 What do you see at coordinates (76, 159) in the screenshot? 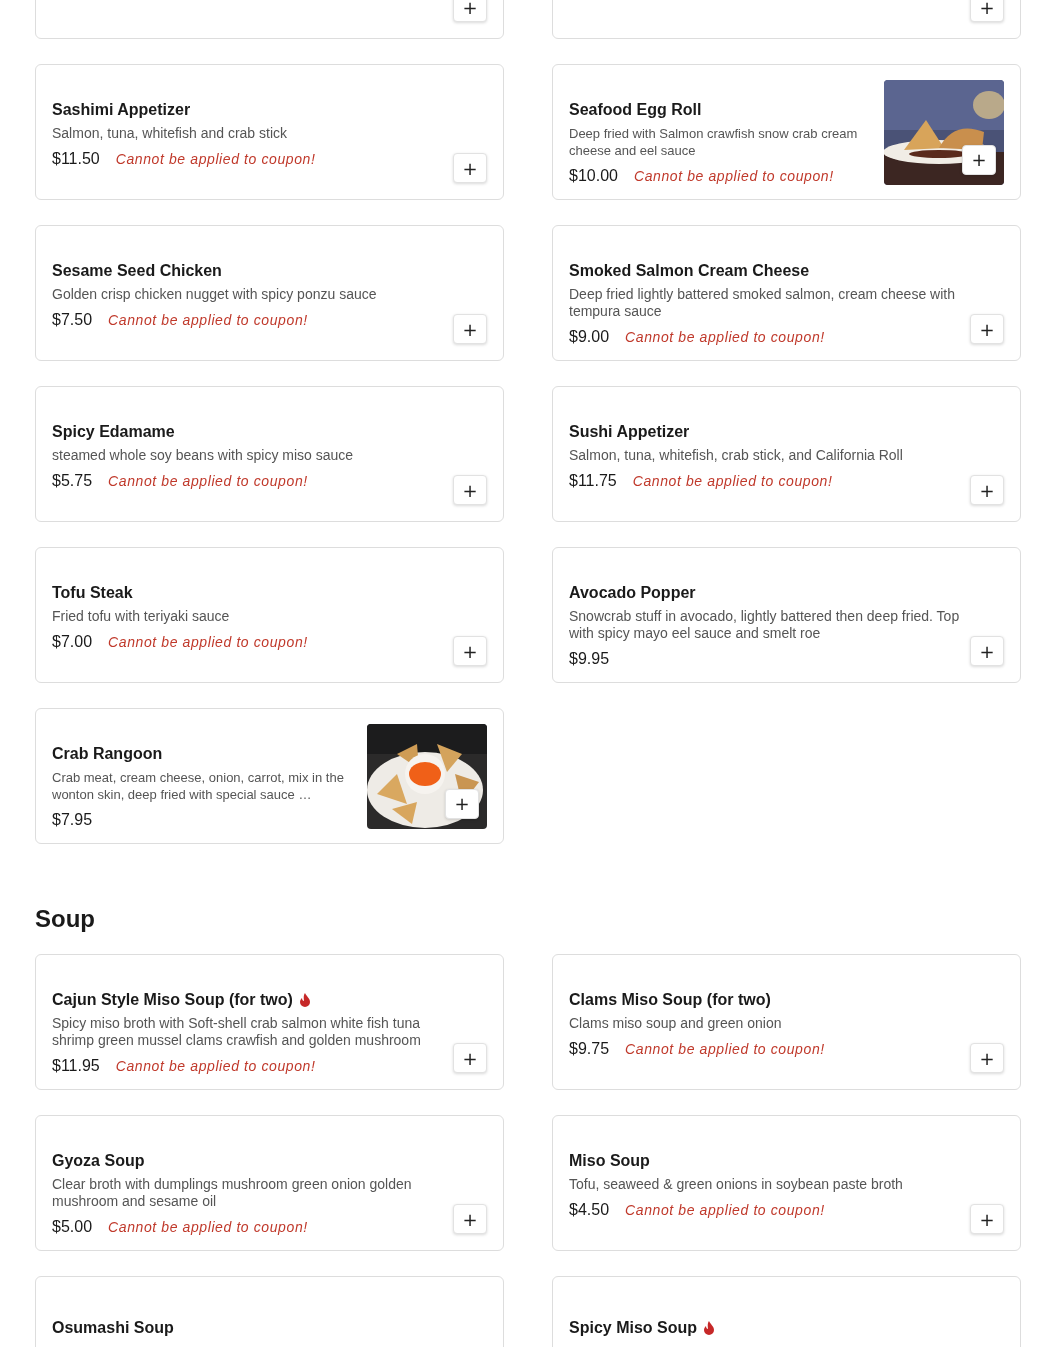
I see `item-price: $11.50` at bounding box center [76, 159].